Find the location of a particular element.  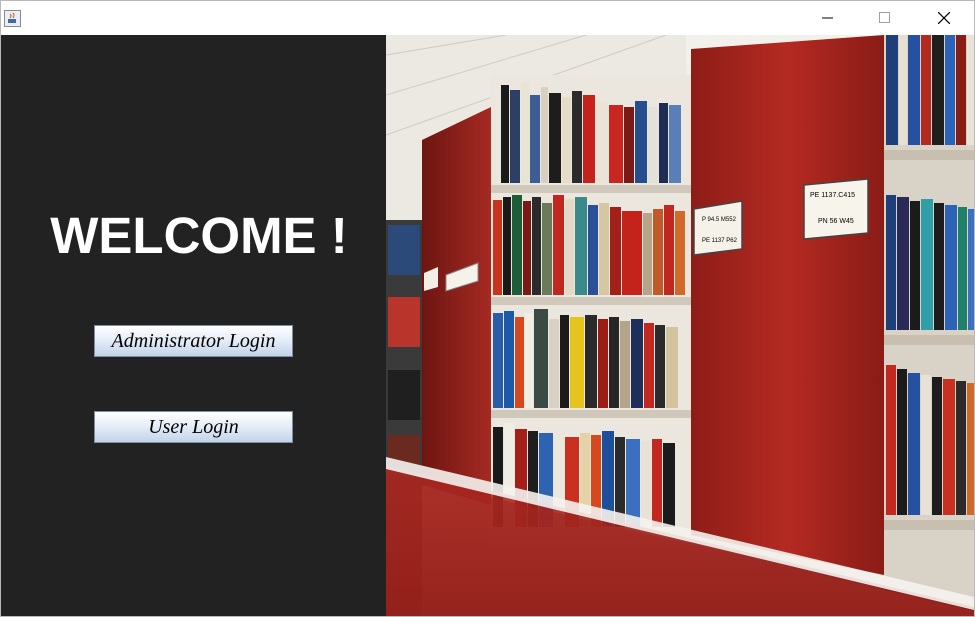

minimize-icon is located at coordinates (827, 18).